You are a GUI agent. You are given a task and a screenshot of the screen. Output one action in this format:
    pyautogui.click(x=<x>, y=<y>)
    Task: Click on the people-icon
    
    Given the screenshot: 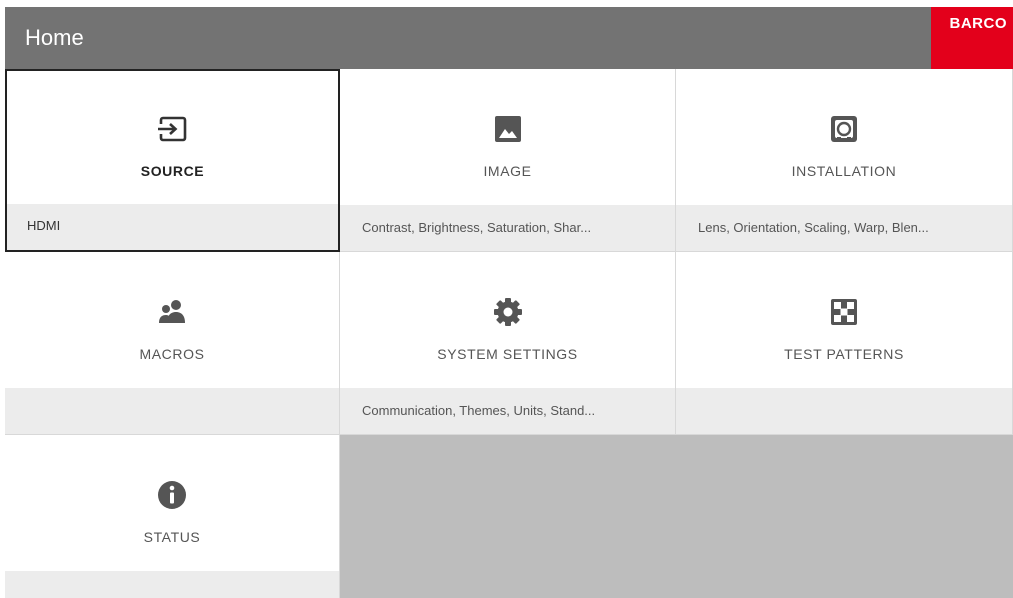 What is the action you would take?
    pyautogui.click(x=172, y=312)
    